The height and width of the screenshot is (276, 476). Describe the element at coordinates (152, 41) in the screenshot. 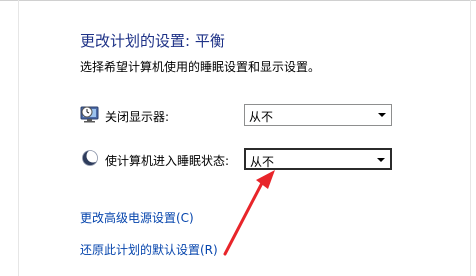

I see `page-title: 更改计划的设置: 平衡` at that location.